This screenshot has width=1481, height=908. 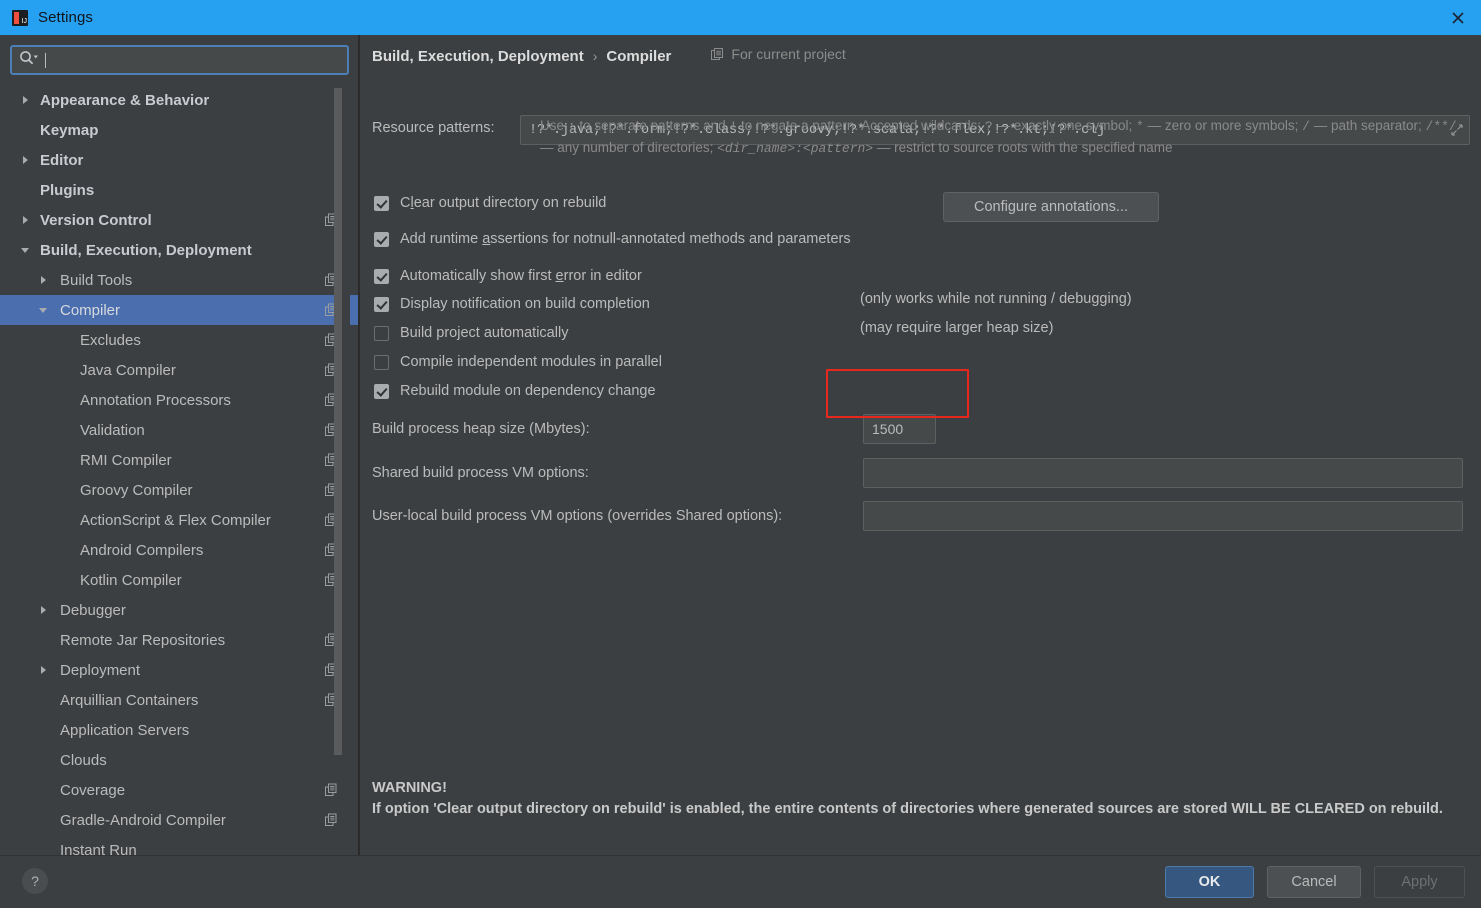 I want to click on sidebar-item-validation: Validation, so click(x=179, y=430).